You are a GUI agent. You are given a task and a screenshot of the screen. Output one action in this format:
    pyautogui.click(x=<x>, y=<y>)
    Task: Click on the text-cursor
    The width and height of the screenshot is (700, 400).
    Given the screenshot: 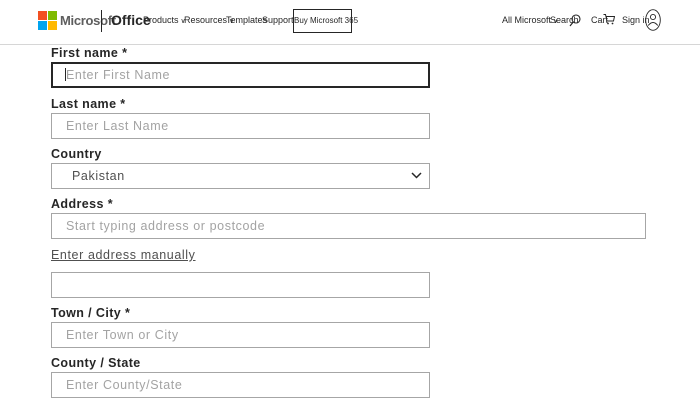 What is the action you would take?
    pyautogui.click(x=65, y=74)
    